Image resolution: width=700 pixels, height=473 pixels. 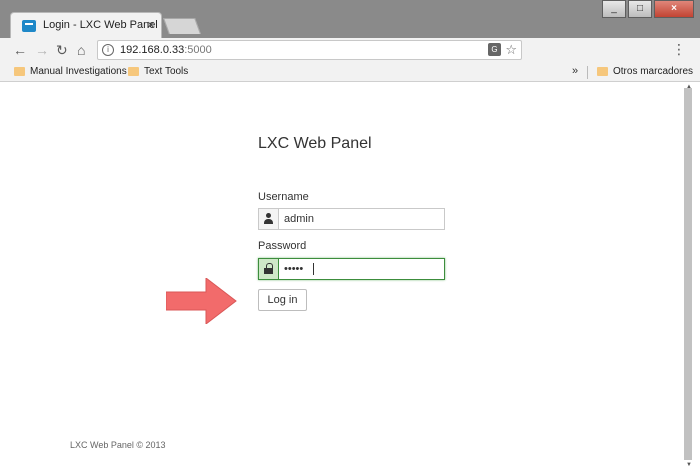 I want to click on password-field: •••••, so click(x=351, y=269).